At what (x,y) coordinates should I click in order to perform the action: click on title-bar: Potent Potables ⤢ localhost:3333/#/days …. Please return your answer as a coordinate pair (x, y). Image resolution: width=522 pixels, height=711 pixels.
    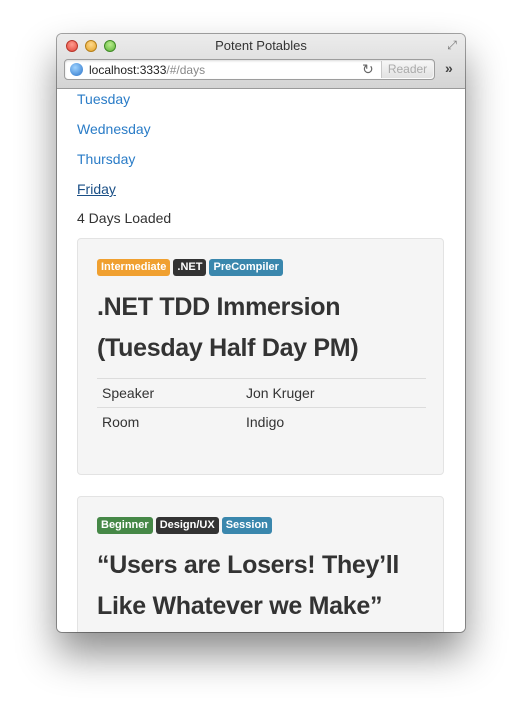
    Looking at the image, I should click on (261, 61).